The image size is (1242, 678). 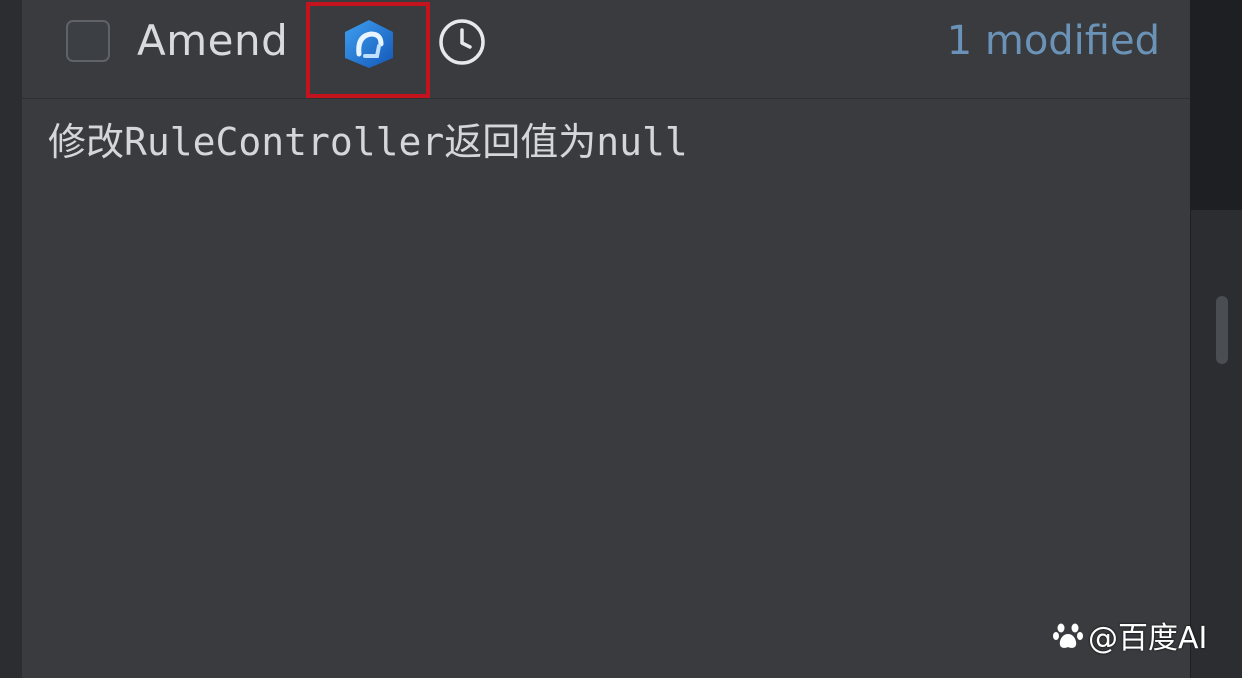 I want to click on gutter-dark-region, so click(x=1216, y=105).